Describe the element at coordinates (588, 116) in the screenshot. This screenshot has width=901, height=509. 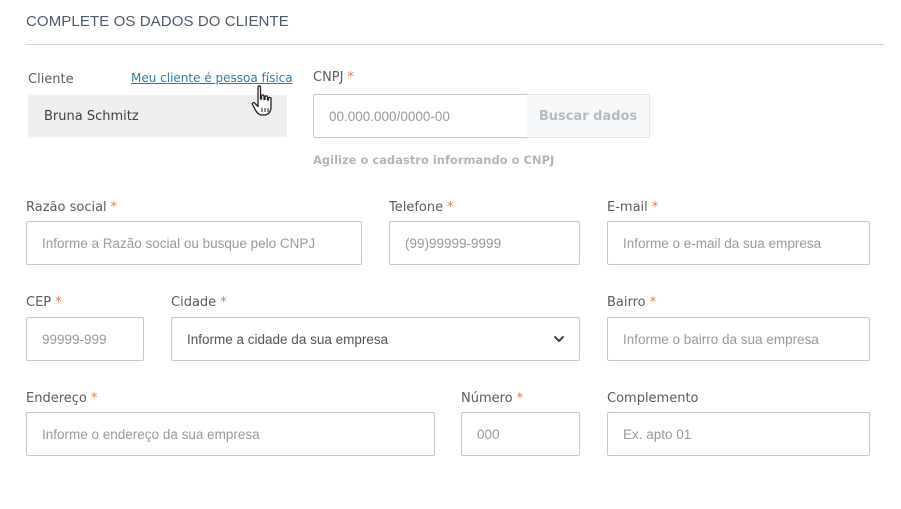
I see `buscar-dados-button: Buscar dados` at that location.